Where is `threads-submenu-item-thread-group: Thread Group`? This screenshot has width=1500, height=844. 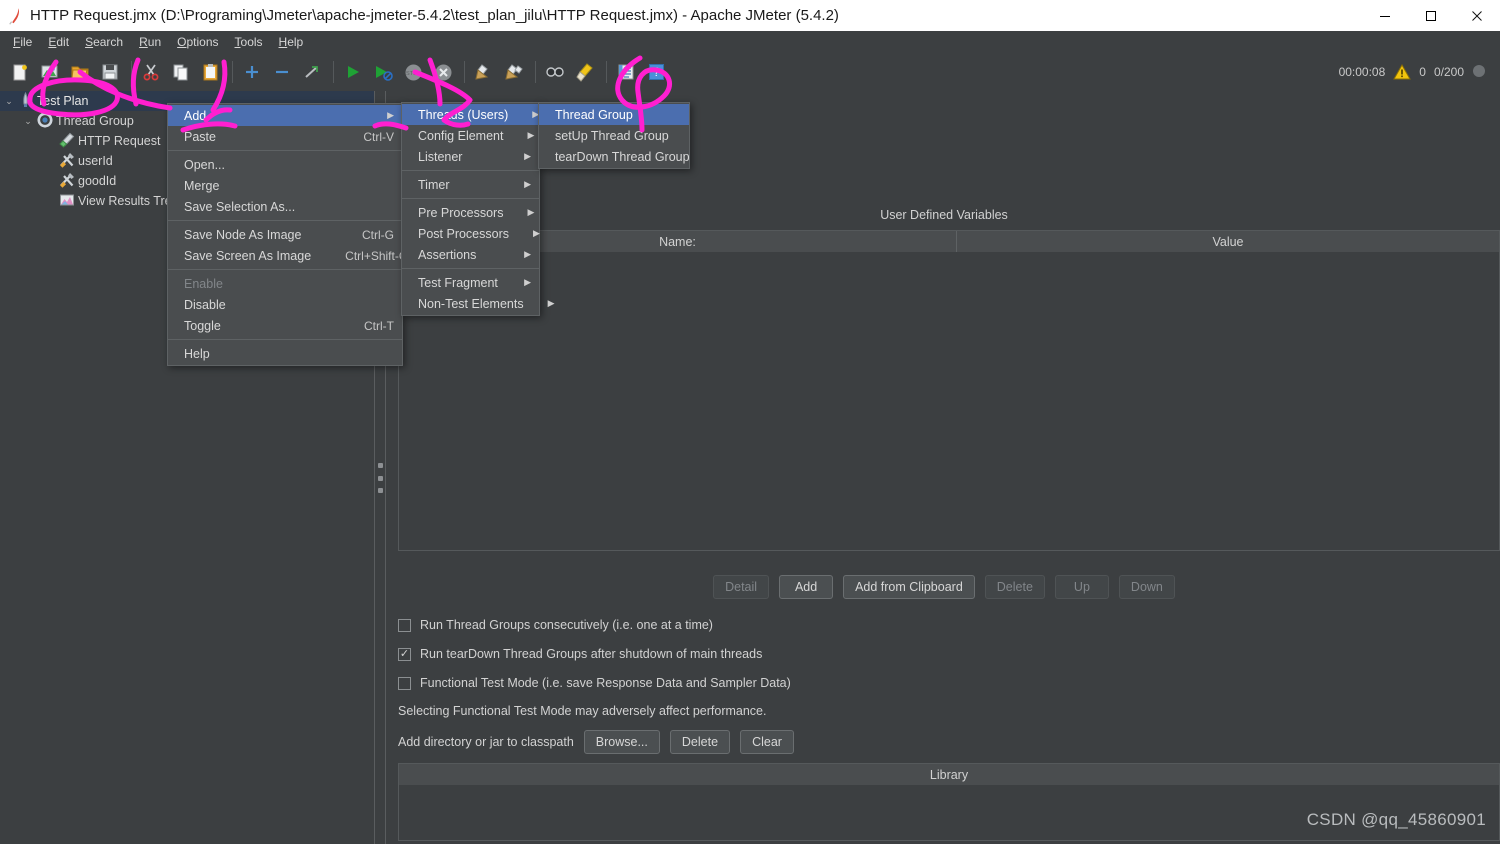 threads-submenu-item-thread-group: Thread Group is located at coordinates (614, 114).